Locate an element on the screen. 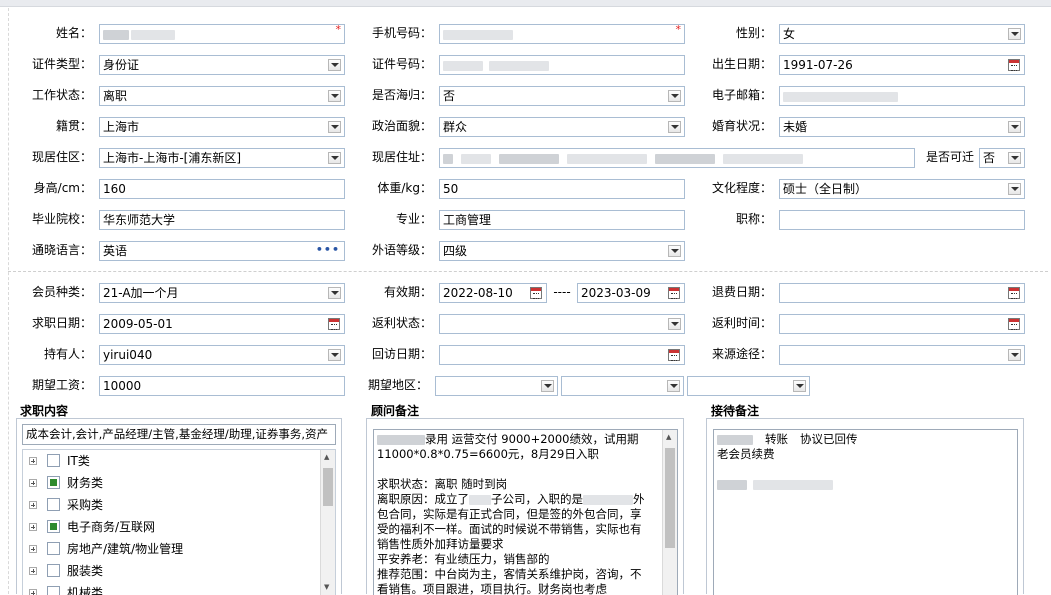  more-icon: ••• is located at coordinates (328, 249).